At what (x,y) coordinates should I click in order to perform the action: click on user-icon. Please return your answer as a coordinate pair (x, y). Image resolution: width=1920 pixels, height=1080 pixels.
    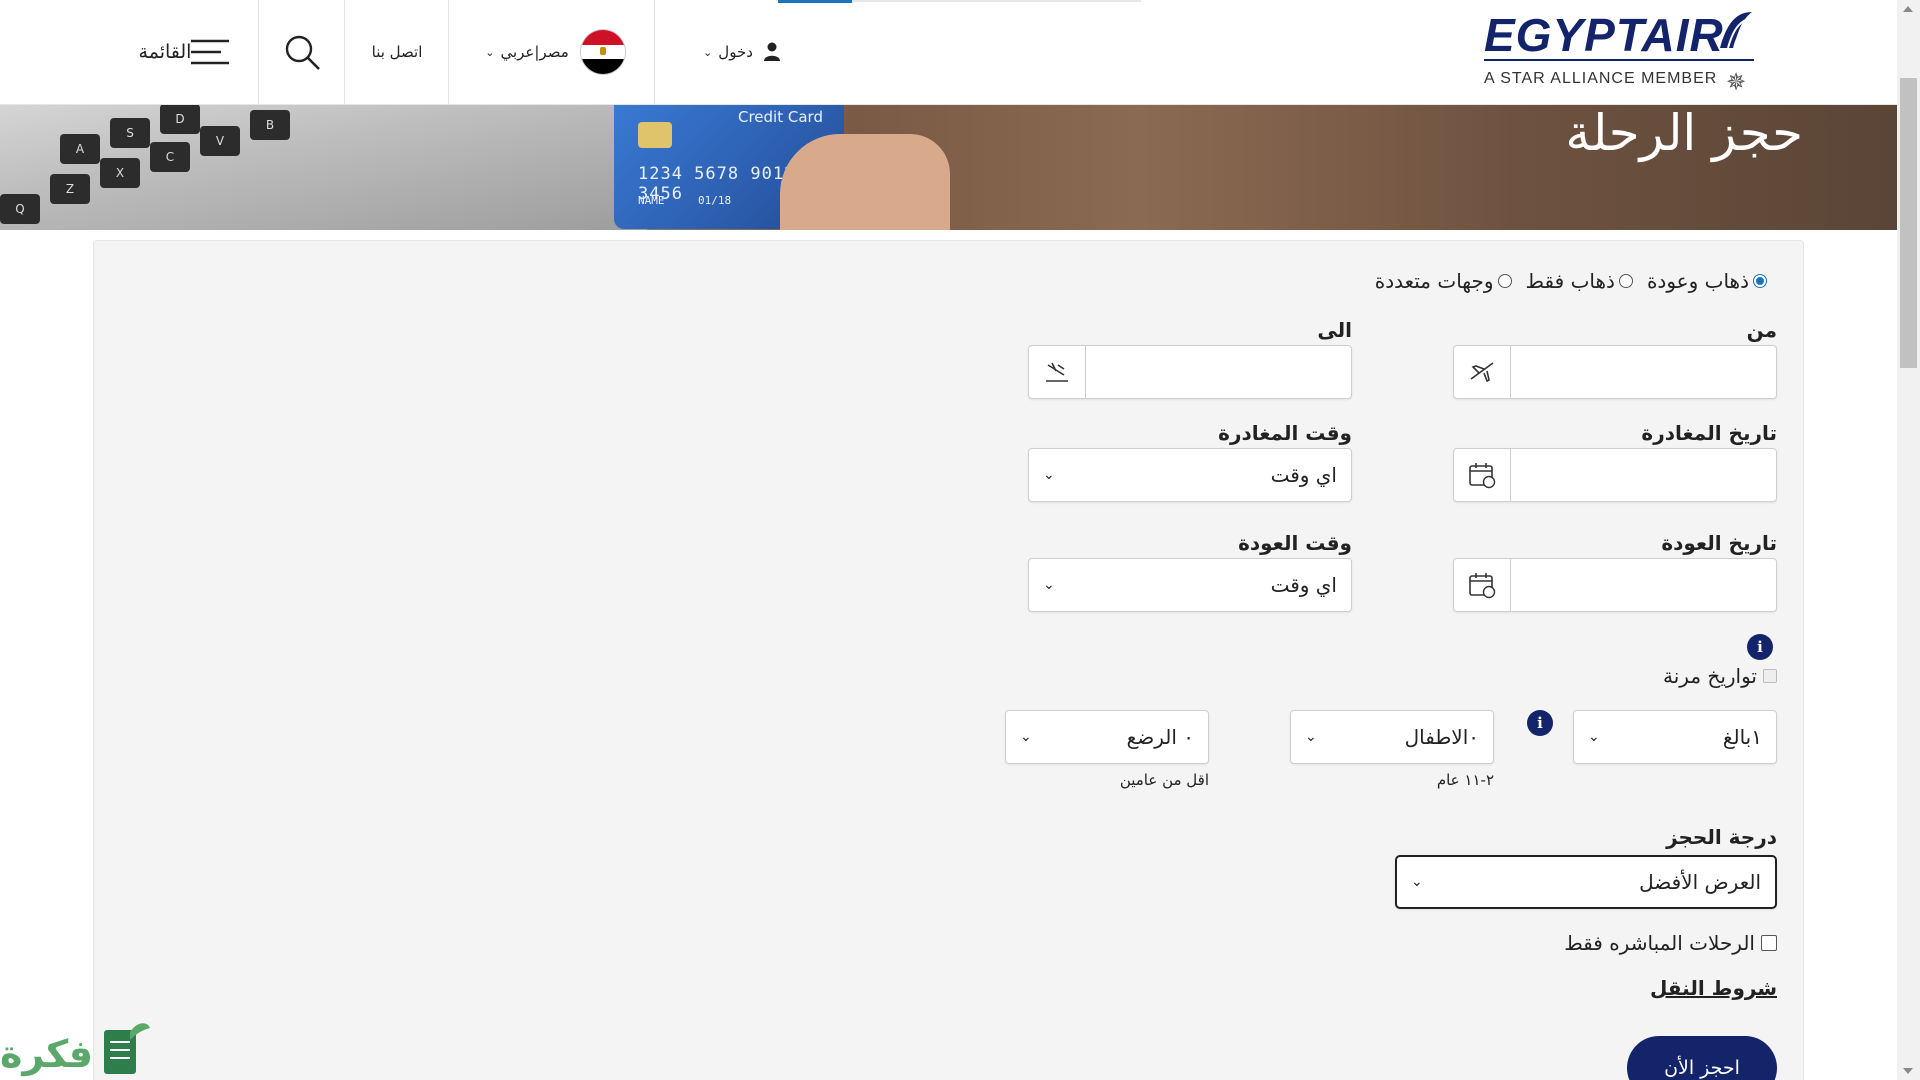
    Looking at the image, I should click on (771, 51).